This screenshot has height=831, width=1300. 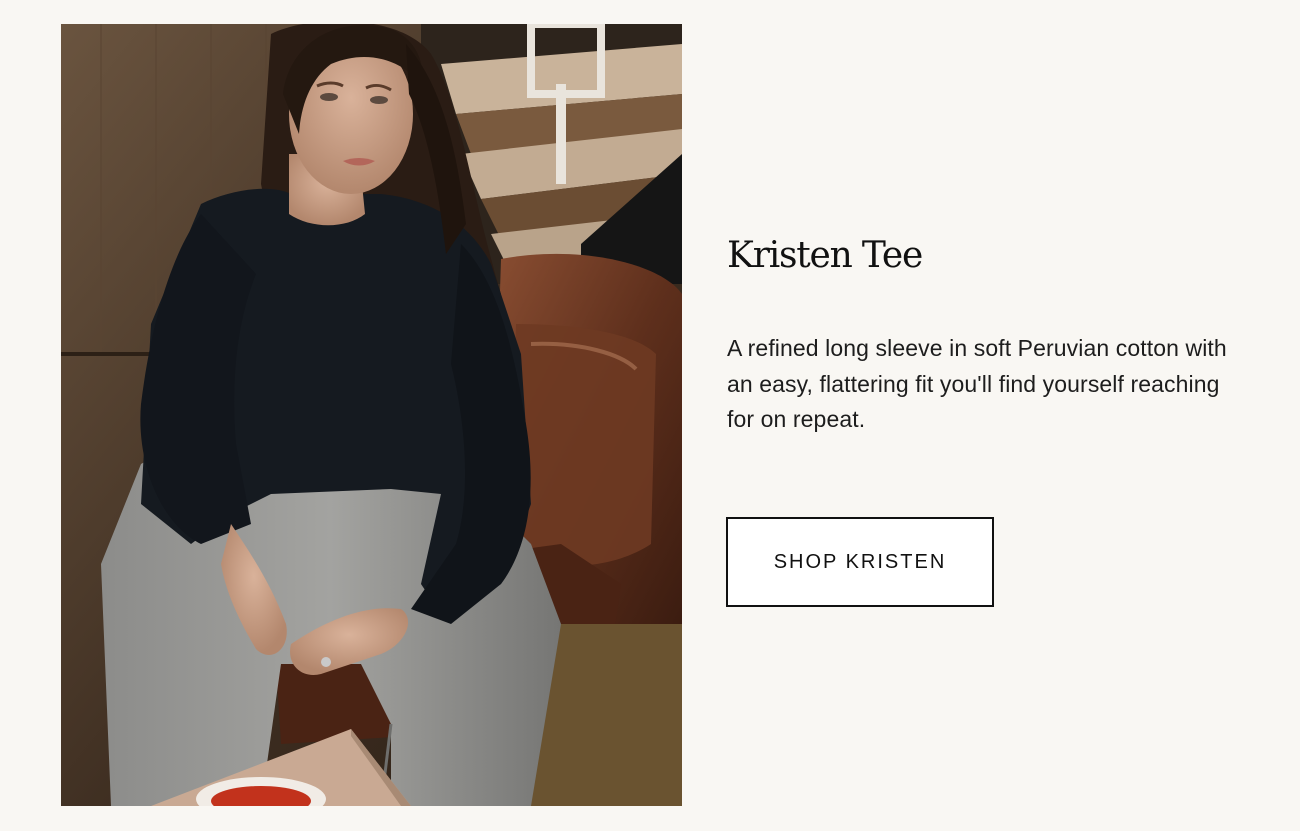 I want to click on shop-kristen-button: SHOP KRISTEN, so click(x=860, y=562).